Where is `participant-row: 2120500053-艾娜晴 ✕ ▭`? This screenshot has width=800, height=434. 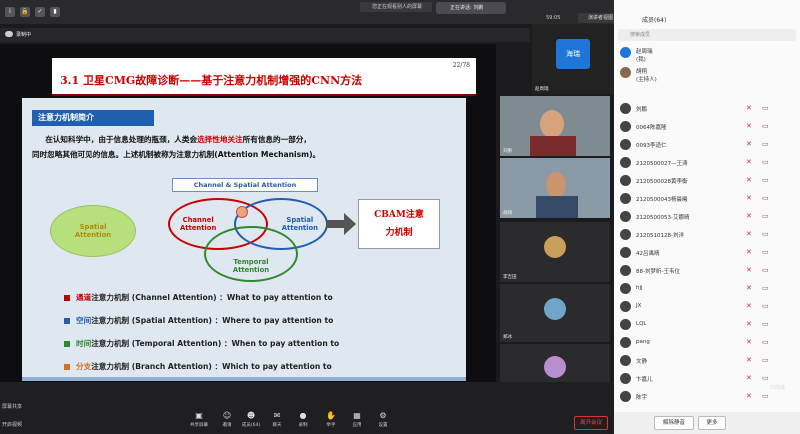 participant-row: 2120500053-艾娜晴 ✕ ▭ is located at coordinates (707, 217).